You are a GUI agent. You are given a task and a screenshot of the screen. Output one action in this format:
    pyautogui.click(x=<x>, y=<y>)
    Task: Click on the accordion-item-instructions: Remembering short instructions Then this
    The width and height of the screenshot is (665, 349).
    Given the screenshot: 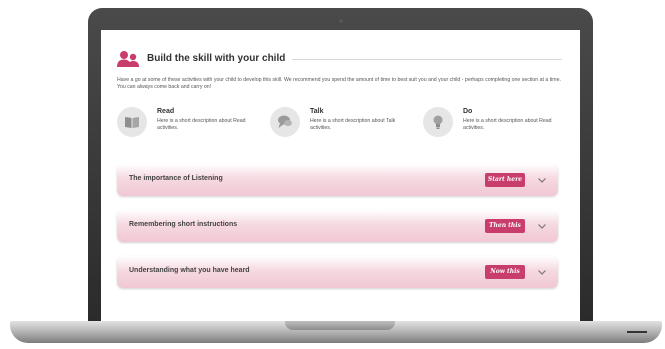 What is the action you would take?
    pyautogui.click(x=337, y=226)
    